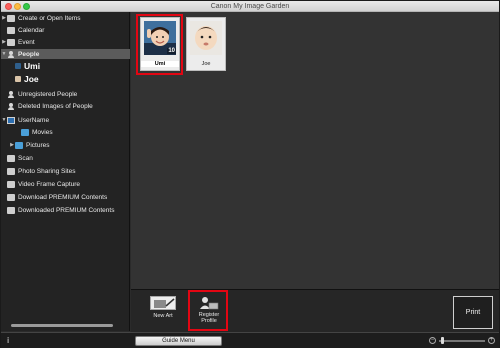 The height and width of the screenshot is (348, 500). I want to click on new-art-button: New Art, so click(163, 312).